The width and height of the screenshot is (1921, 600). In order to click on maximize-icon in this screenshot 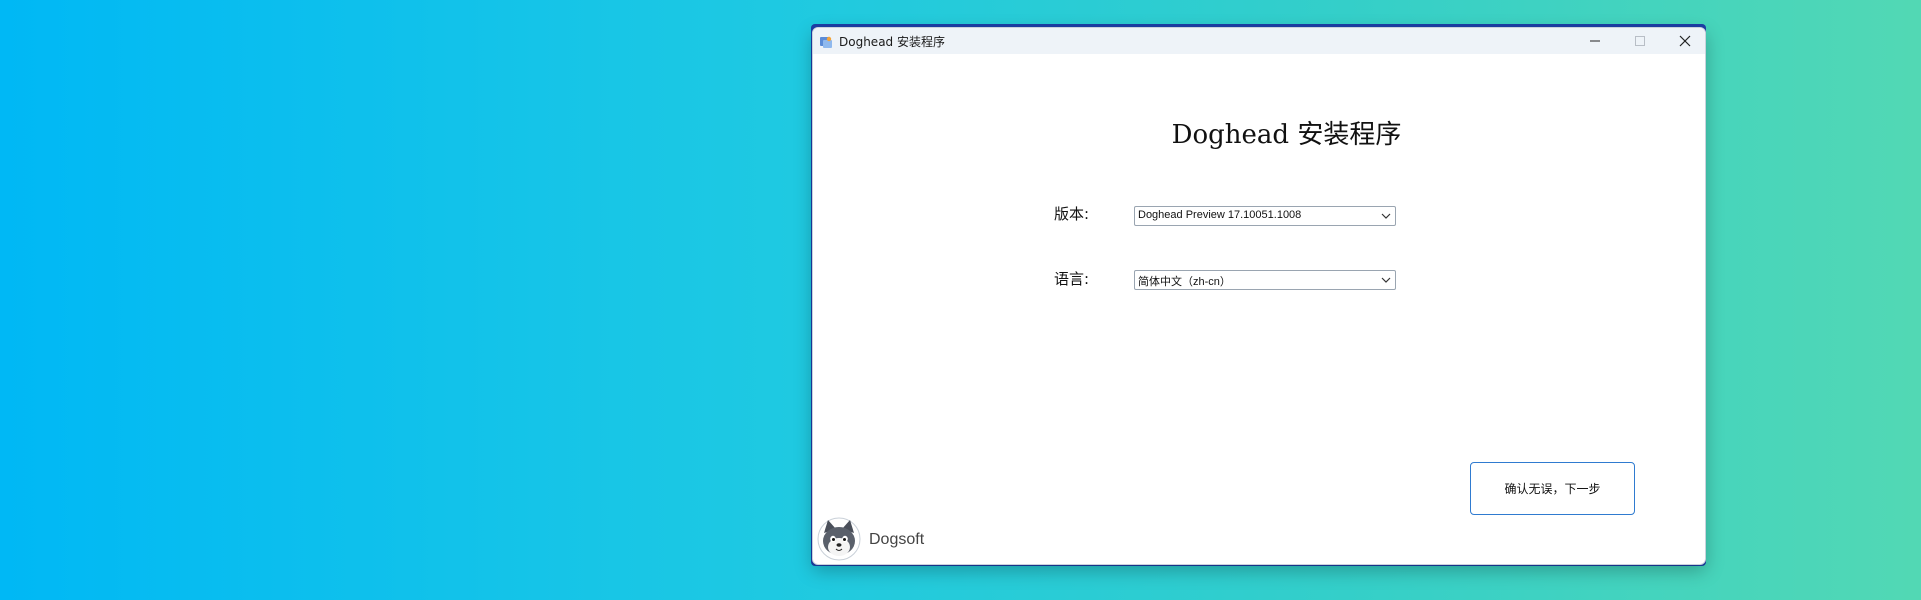, I will do `click(1640, 41)`.